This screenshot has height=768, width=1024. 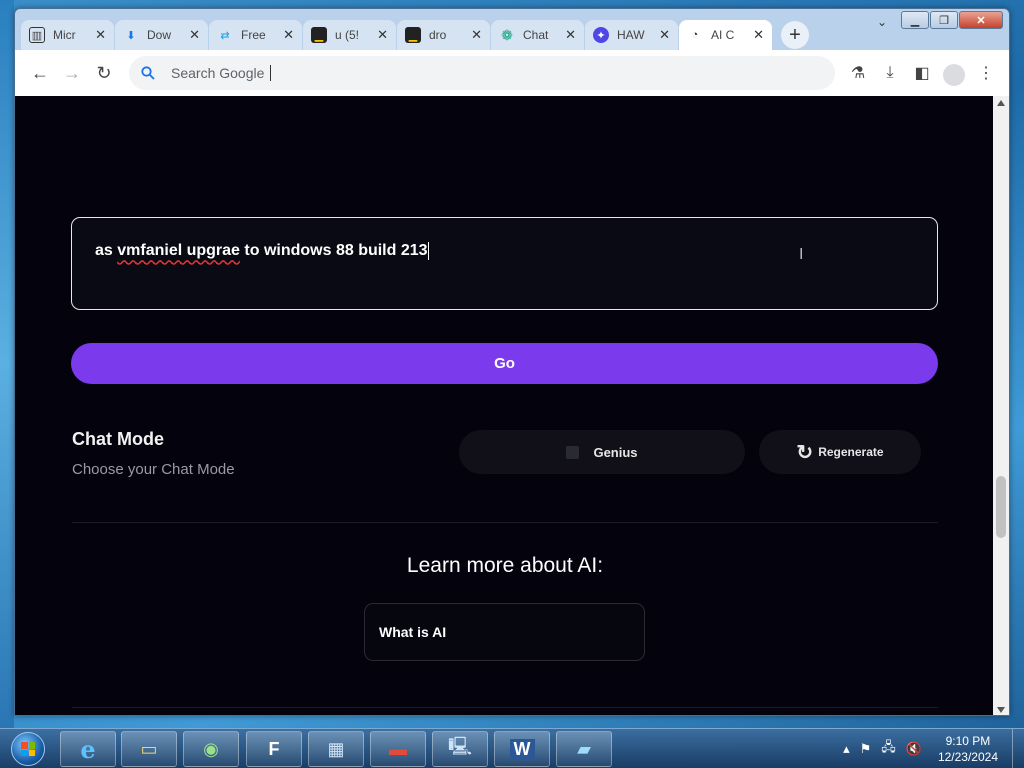 What do you see at coordinates (460, 749) in the screenshot?
I see `computer-icon: 🖳` at bounding box center [460, 749].